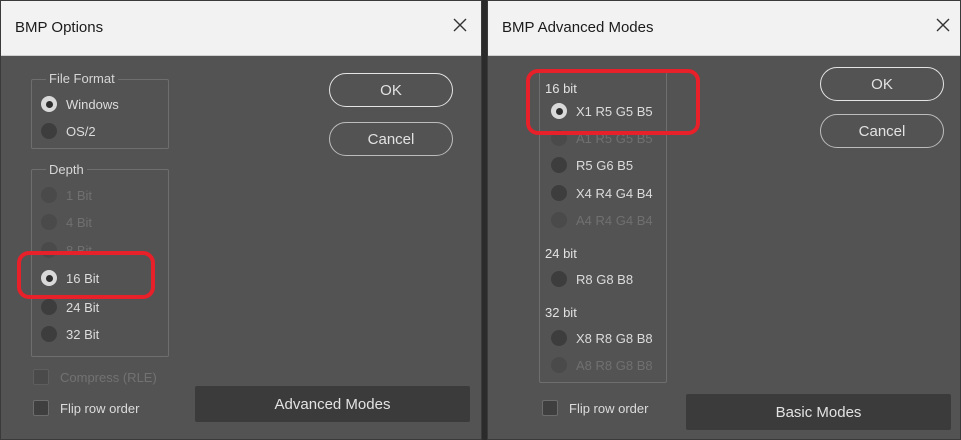  I want to click on group-32-bit-label: 32 bit, so click(561, 312).